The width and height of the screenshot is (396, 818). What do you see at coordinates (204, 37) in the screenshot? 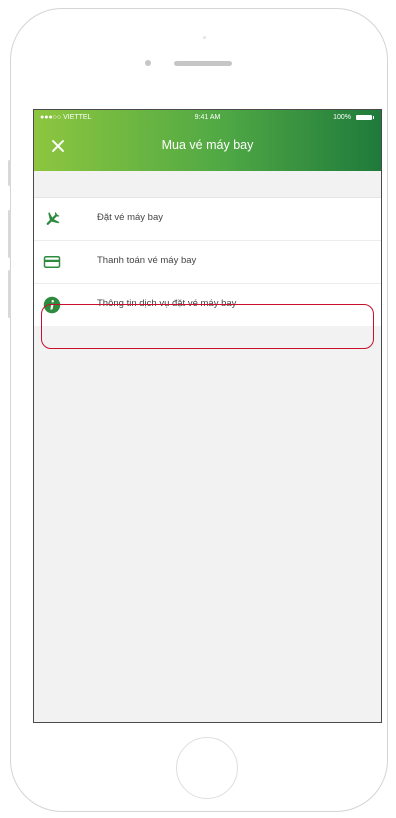
I see `proximity-sensor` at bounding box center [204, 37].